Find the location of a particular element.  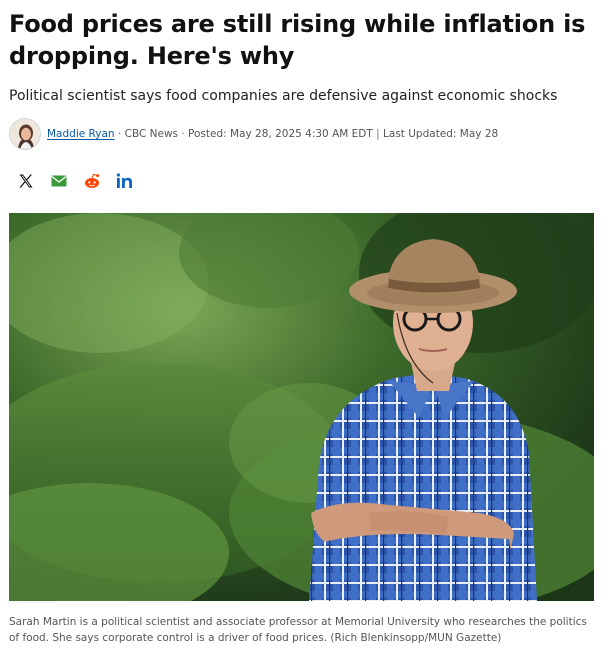

posted-date: Posted: May 28, 2025 4:30 AM EDT is located at coordinates (280, 134).